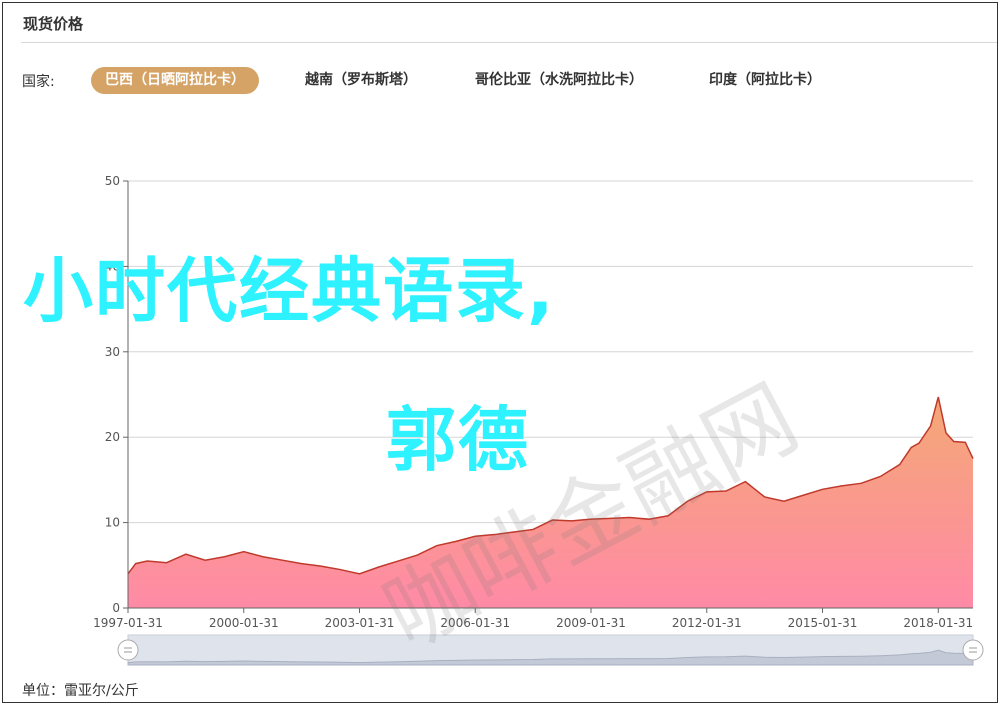 The image size is (1002, 707). Describe the element at coordinates (458, 440) in the screenshot. I see `overlay-text-line2: 郭德` at that location.